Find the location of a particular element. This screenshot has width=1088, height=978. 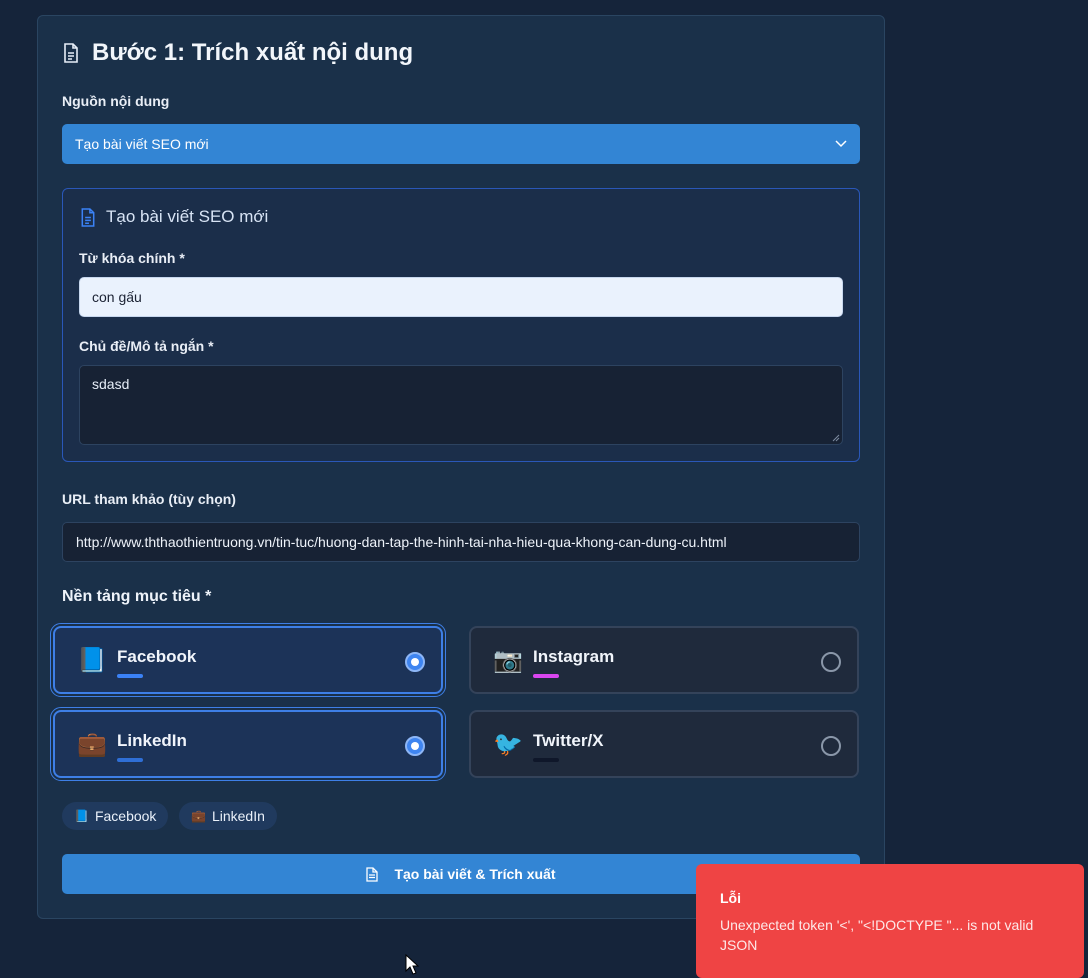

platform-name: Instagram is located at coordinates (574, 656).